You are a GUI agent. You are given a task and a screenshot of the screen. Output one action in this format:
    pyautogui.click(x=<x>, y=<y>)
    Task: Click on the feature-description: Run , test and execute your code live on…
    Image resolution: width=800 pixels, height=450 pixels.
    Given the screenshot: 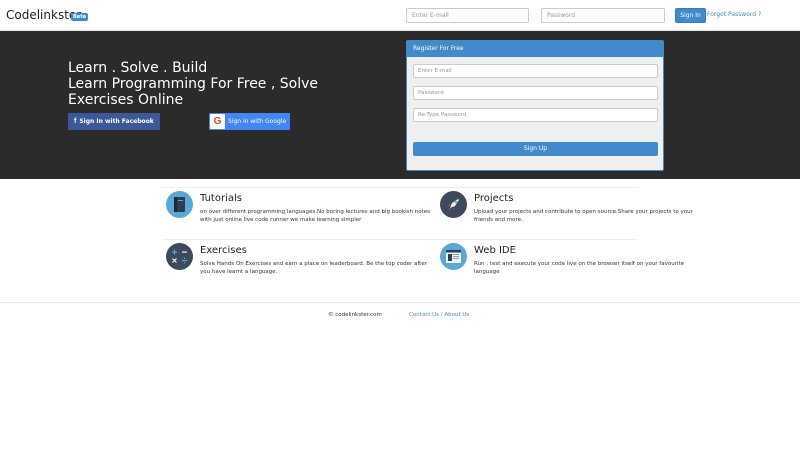 What is the action you would take?
    pyautogui.click(x=579, y=268)
    